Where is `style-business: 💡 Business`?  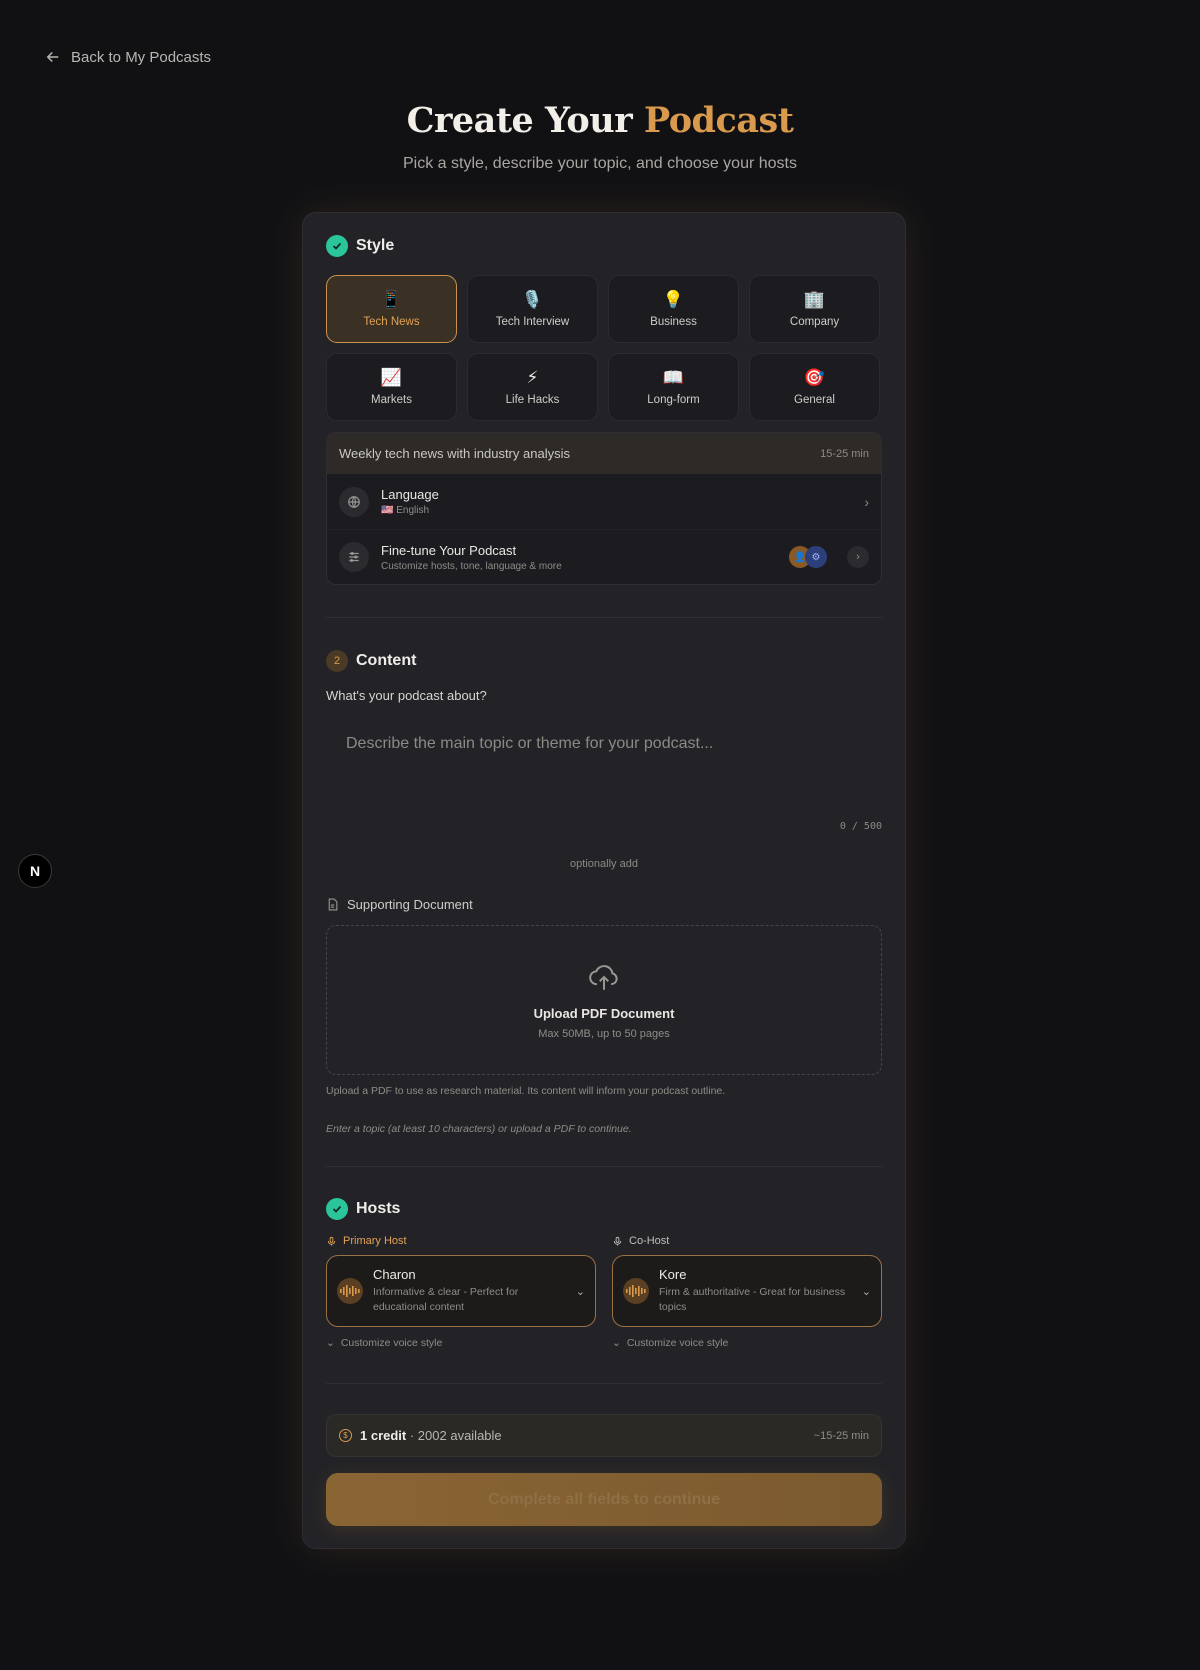 style-business: 💡 Business is located at coordinates (673, 309).